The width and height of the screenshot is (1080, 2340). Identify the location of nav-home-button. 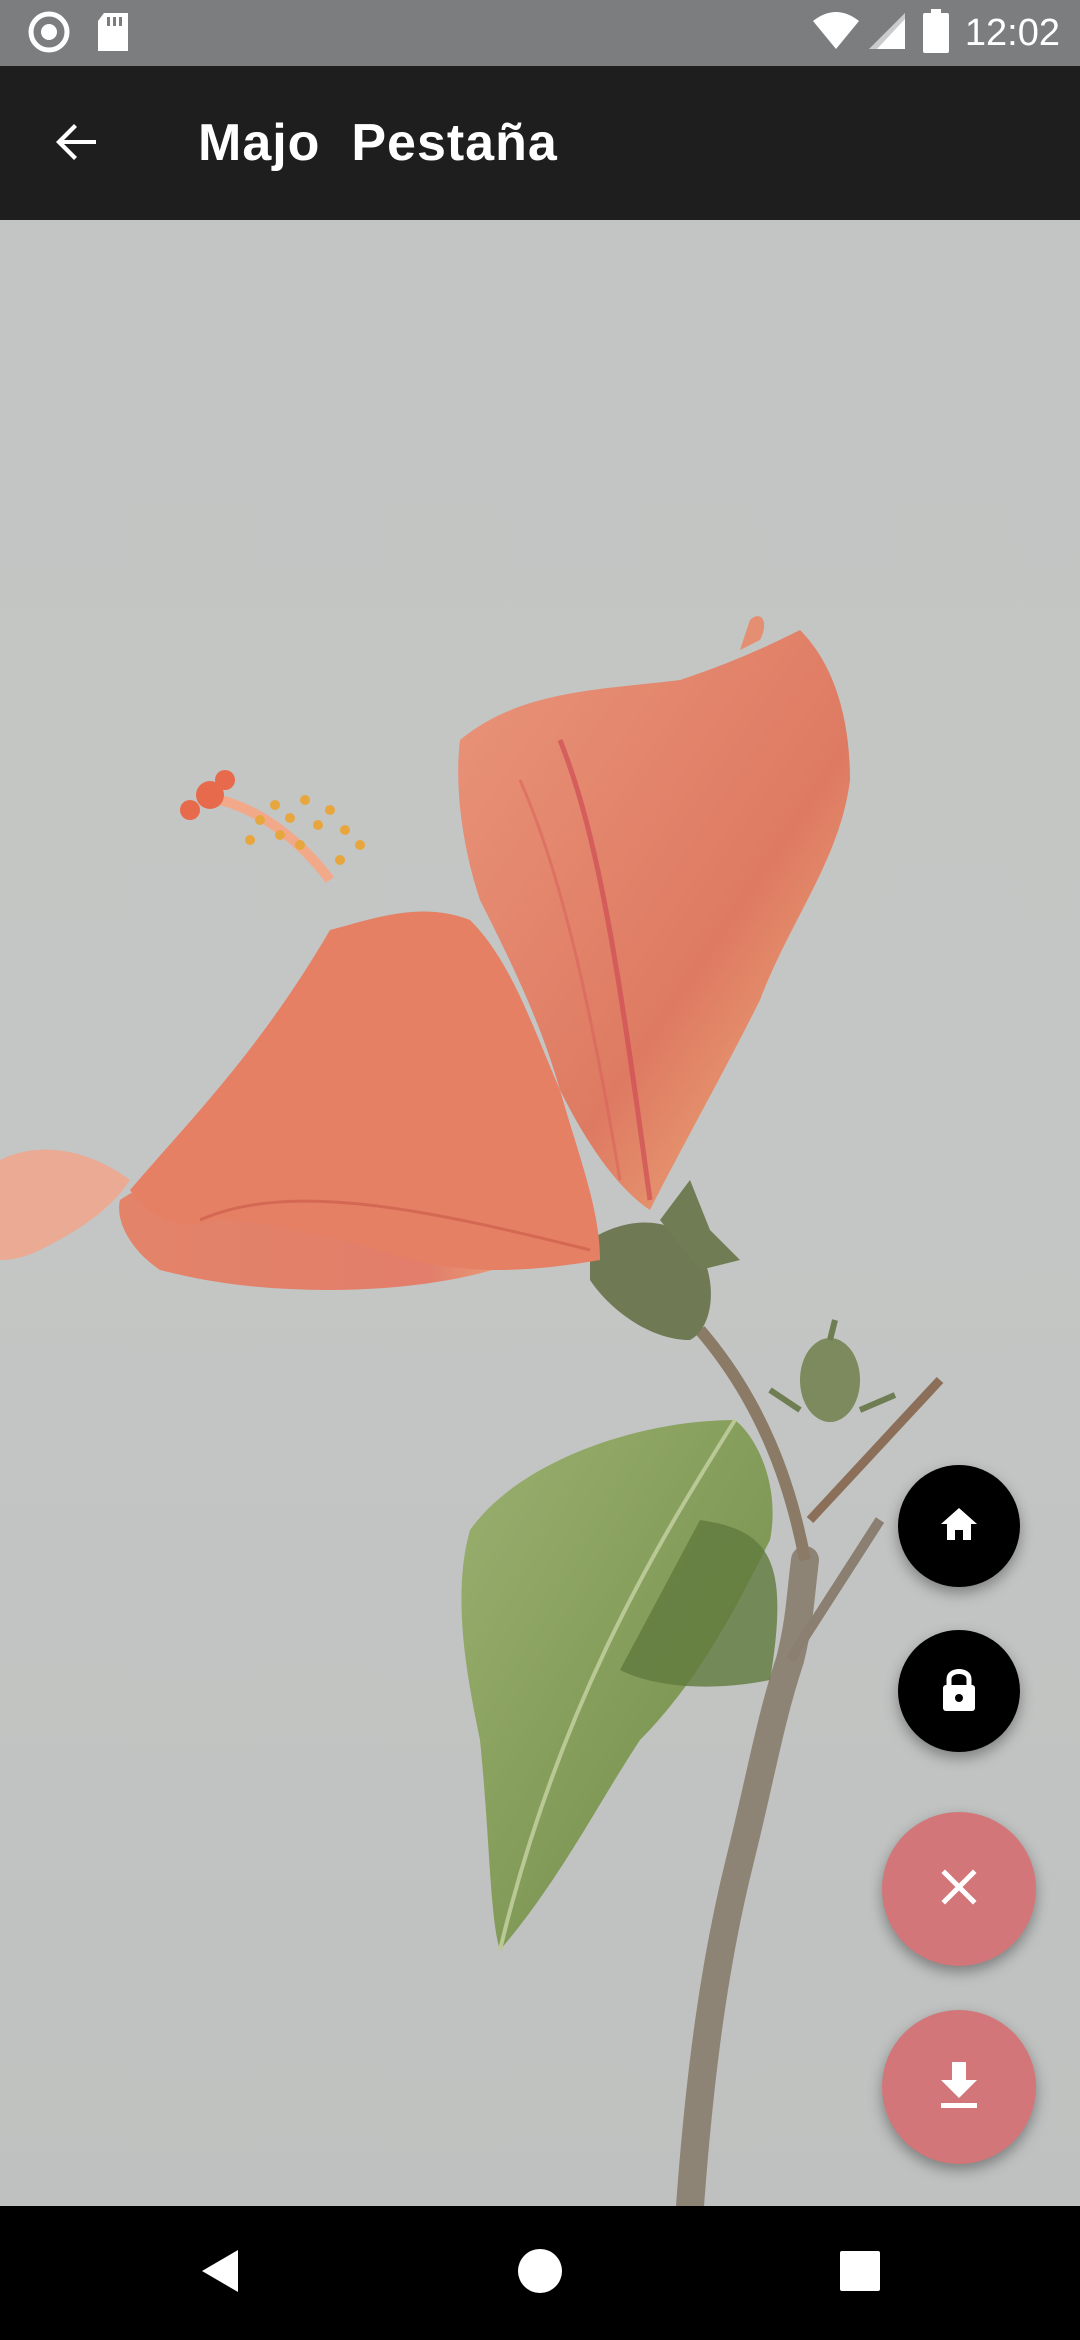
(540, 2273).